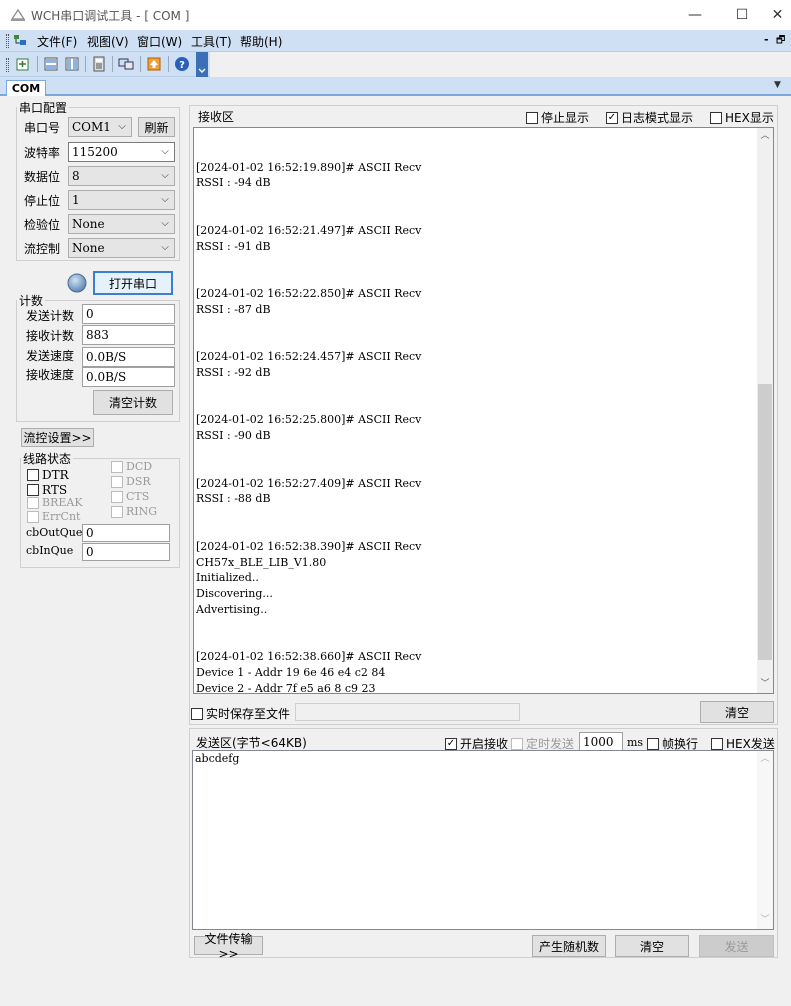  What do you see at coordinates (128, 314) in the screenshot?
I see `send-count-field: 0` at bounding box center [128, 314].